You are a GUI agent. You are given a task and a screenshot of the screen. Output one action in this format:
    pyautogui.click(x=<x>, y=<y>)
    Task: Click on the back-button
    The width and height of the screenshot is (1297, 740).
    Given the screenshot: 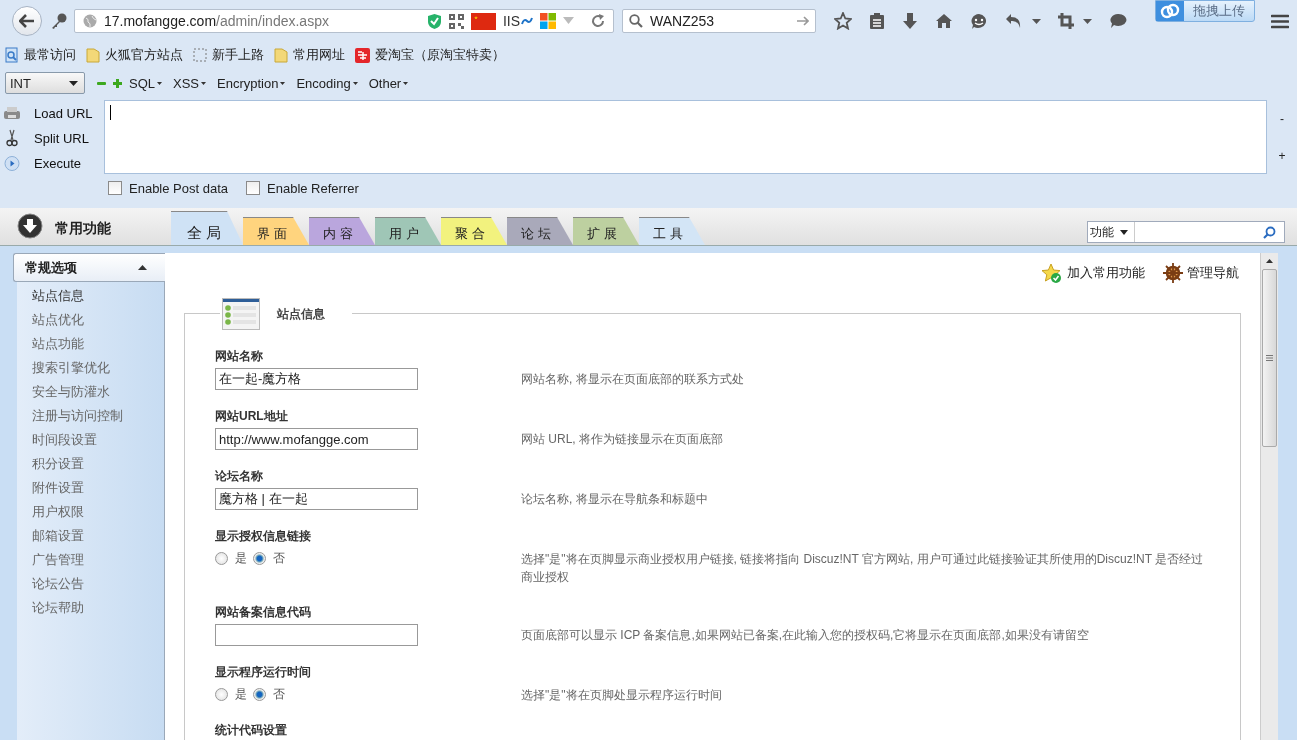 What is the action you would take?
    pyautogui.click(x=27, y=21)
    